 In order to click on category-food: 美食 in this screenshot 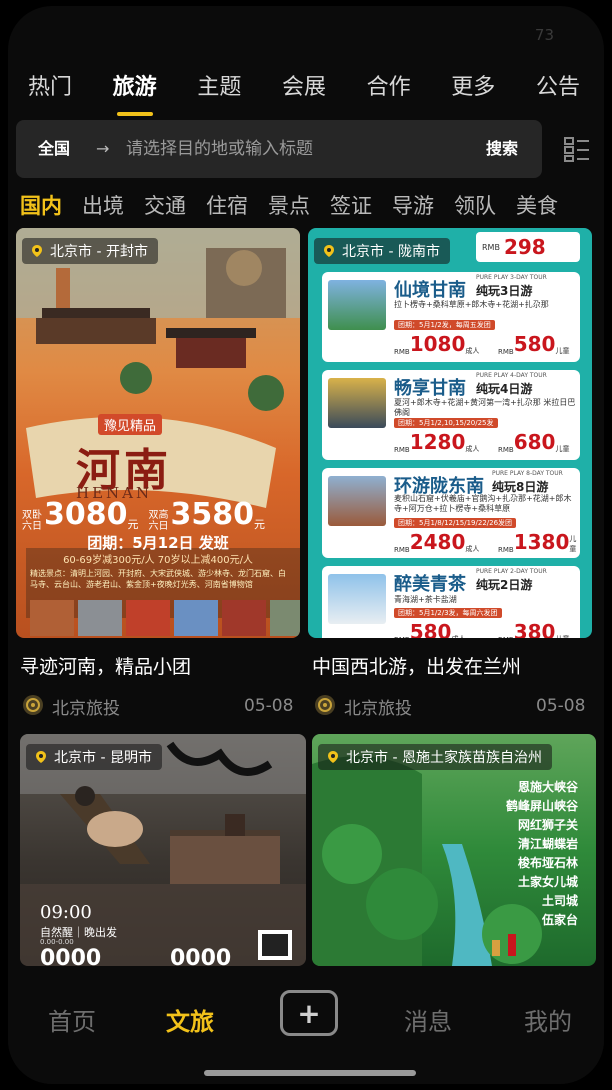, I will do `click(537, 206)`.